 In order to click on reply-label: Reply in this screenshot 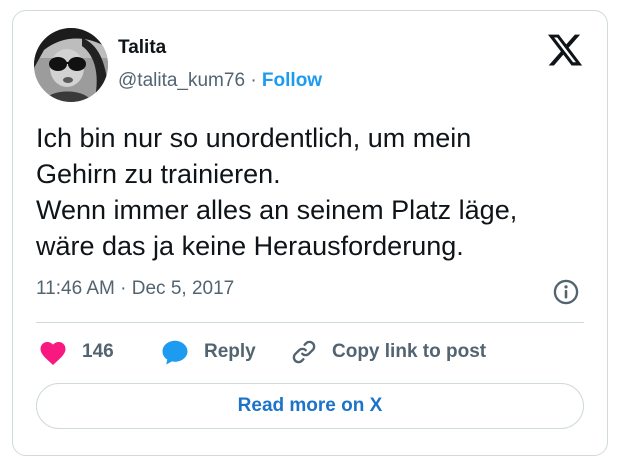, I will do `click(230, 351)`.